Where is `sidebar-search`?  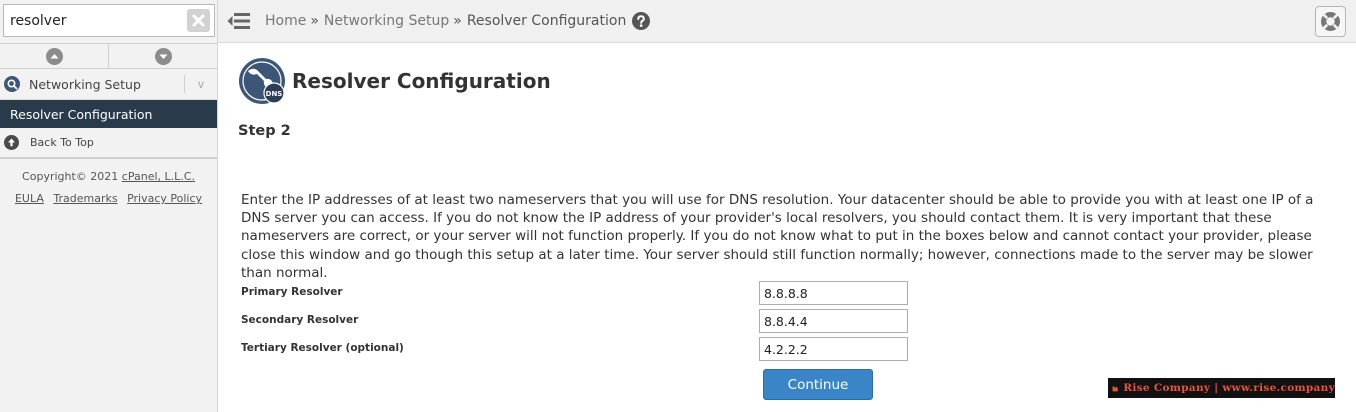
sidebar-search is located at coordinates (108, 21).